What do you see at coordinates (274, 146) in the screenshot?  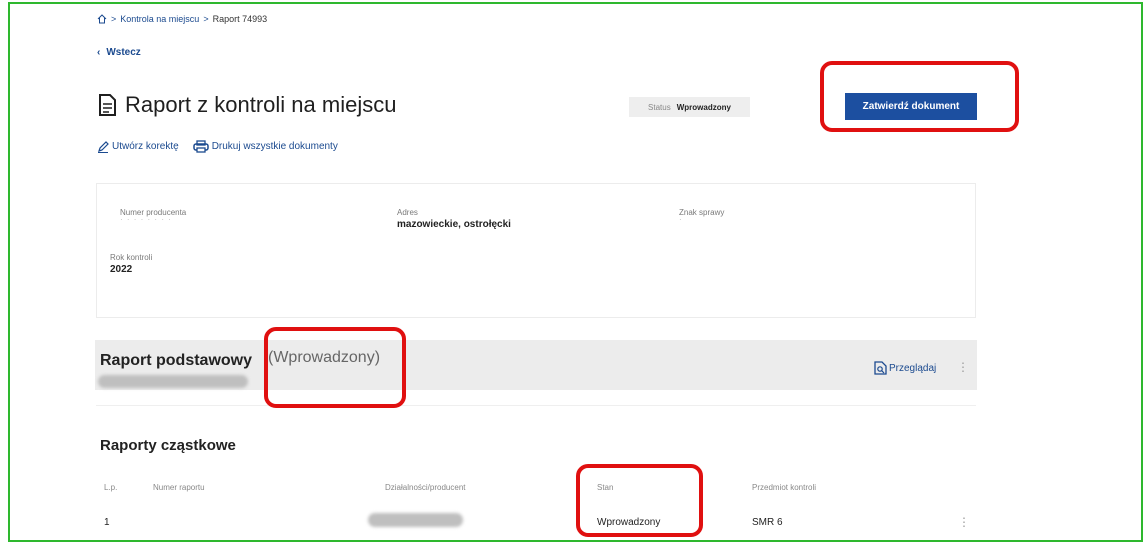 I see `print-all-label: Drukuj wszystkie dokumenty` at bounding box center [274, 146].